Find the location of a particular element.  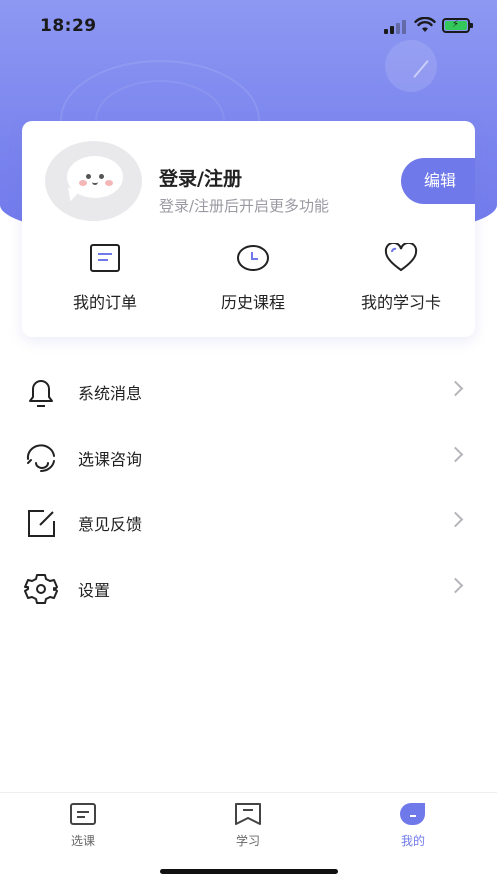

menu-item-settings: 设置 is located at coordinates (248, 588).